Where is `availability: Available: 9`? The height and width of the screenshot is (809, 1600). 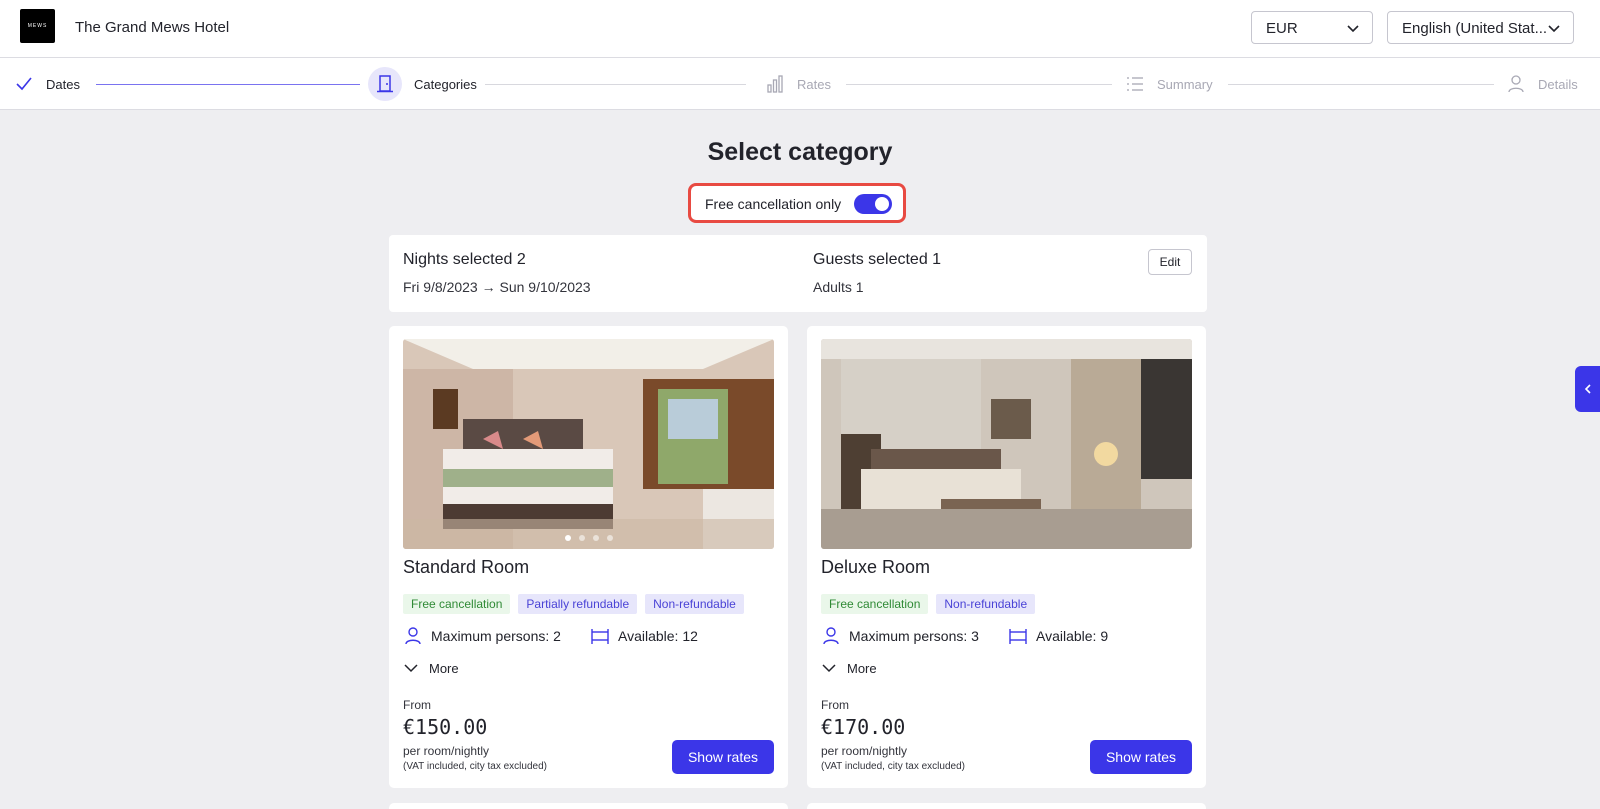
availability: Available: 9 is located at coordinates (1058, 636).